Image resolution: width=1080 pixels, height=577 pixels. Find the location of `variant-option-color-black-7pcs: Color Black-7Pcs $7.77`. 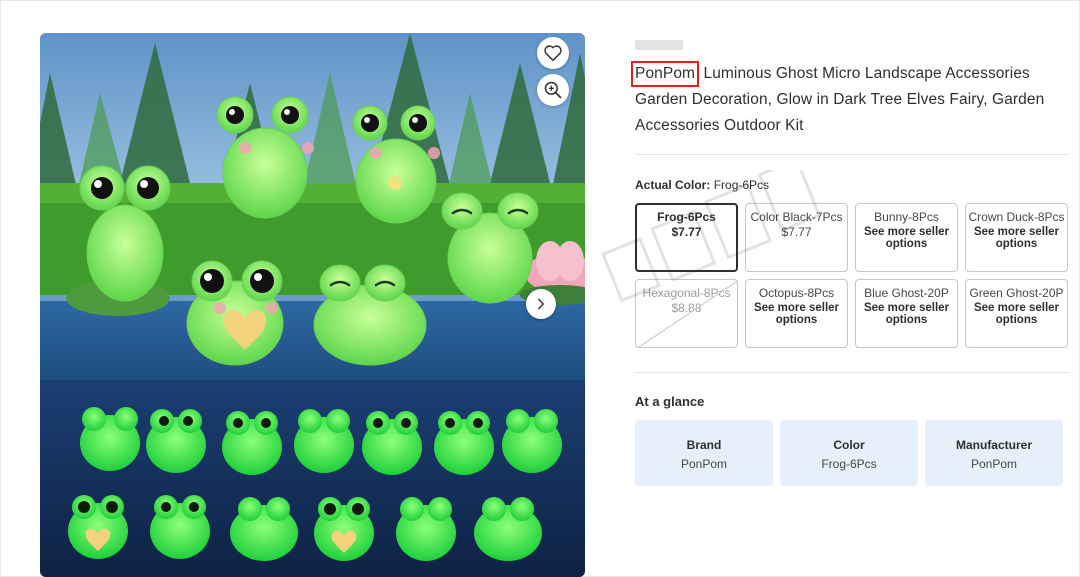

variant-option-color-black-7pcs: Color Black-7Pcs $7.77 is located at coordinates (796, 237).